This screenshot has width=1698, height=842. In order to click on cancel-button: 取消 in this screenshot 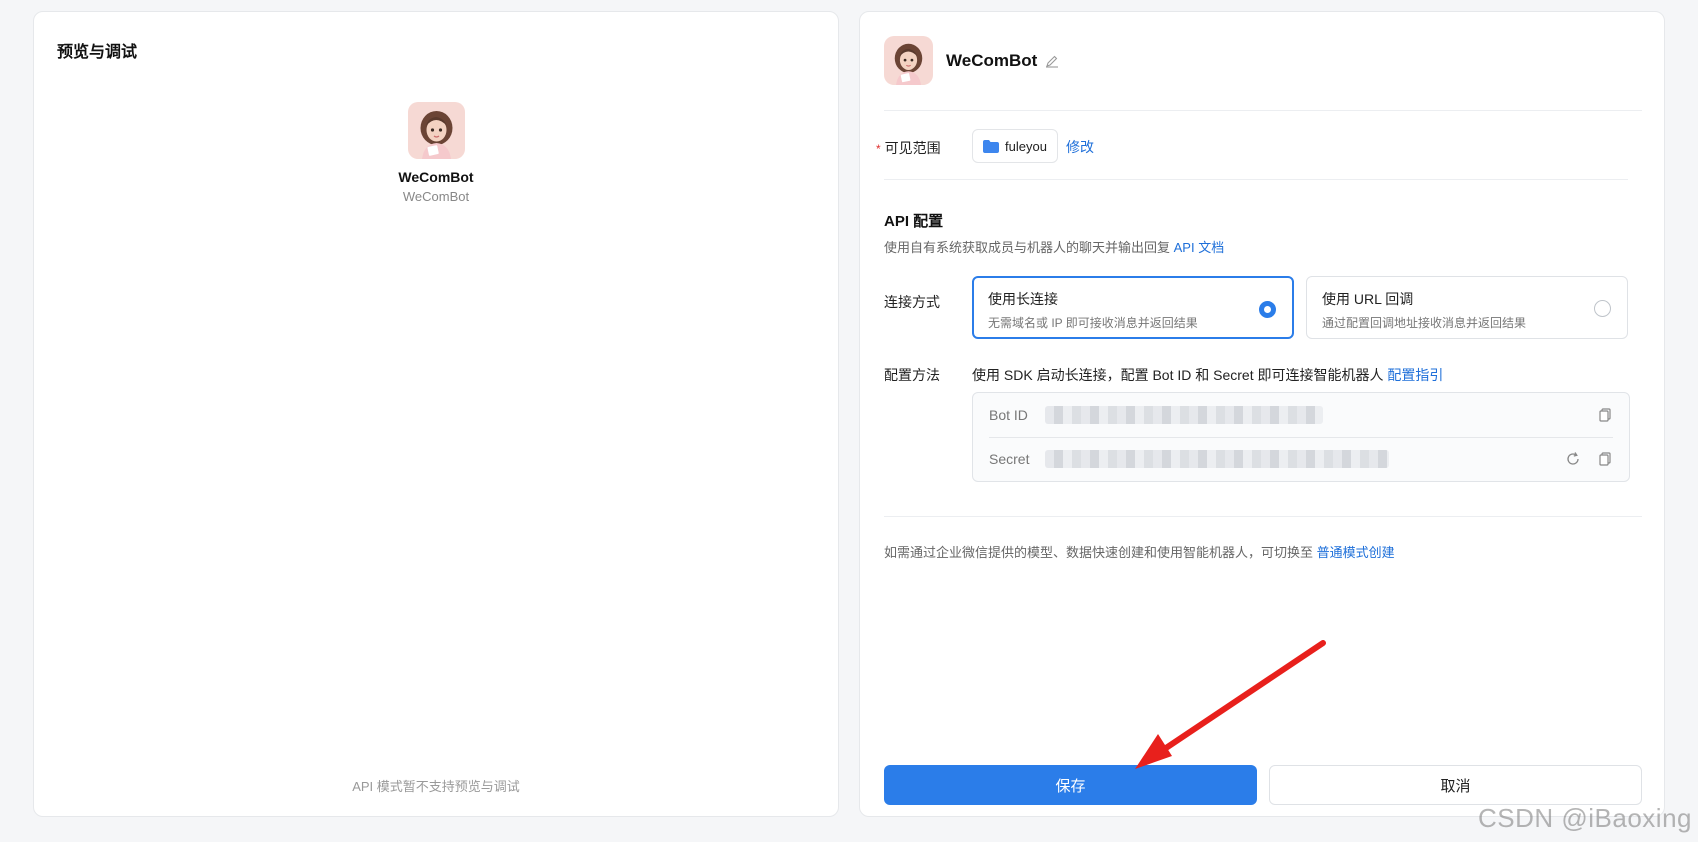, I will do `click(1455, 785)`.